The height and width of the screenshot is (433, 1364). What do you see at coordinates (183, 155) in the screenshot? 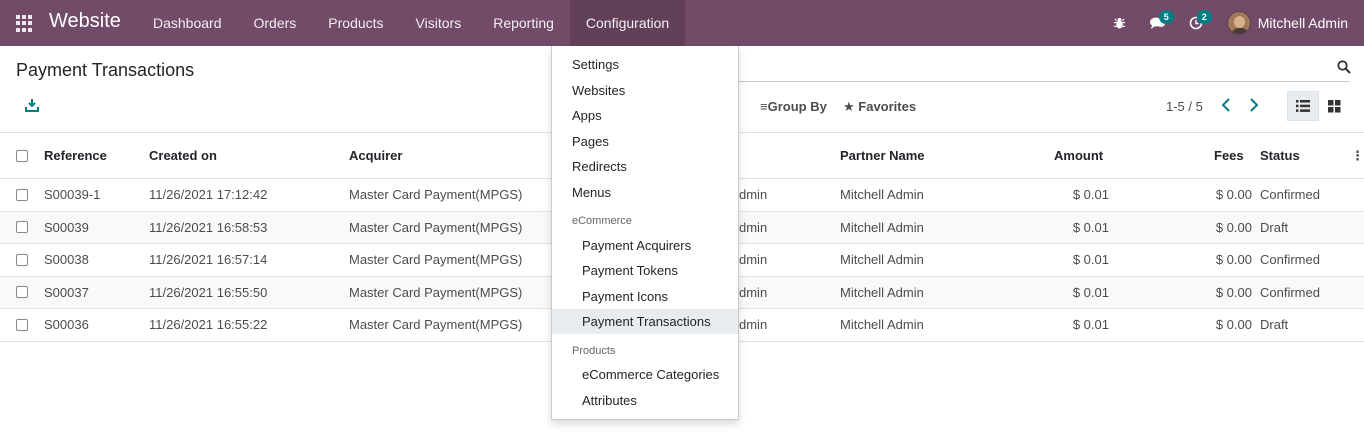
I see `column-created-on: Created on` at bounding box center [183, 155].